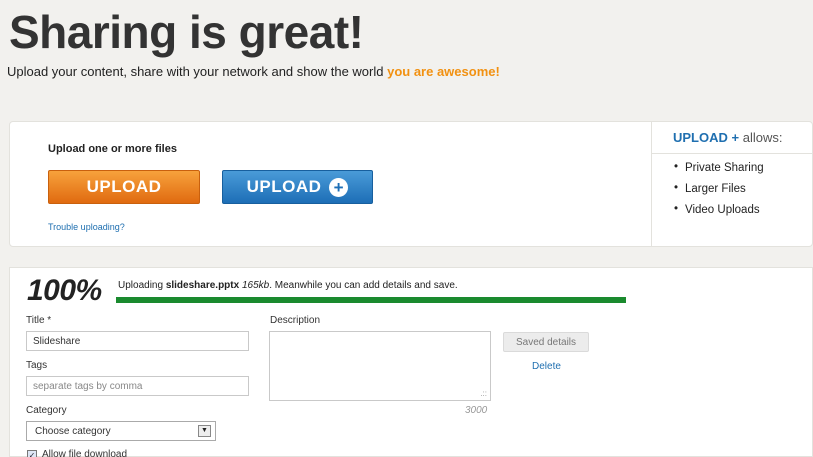 The height and width of the screenshot is (457, 813). What do you see at coordinates (85, 453) in the screenshot?
I see `allow-download-label: Allow file download` at bounding box center [85, 453].